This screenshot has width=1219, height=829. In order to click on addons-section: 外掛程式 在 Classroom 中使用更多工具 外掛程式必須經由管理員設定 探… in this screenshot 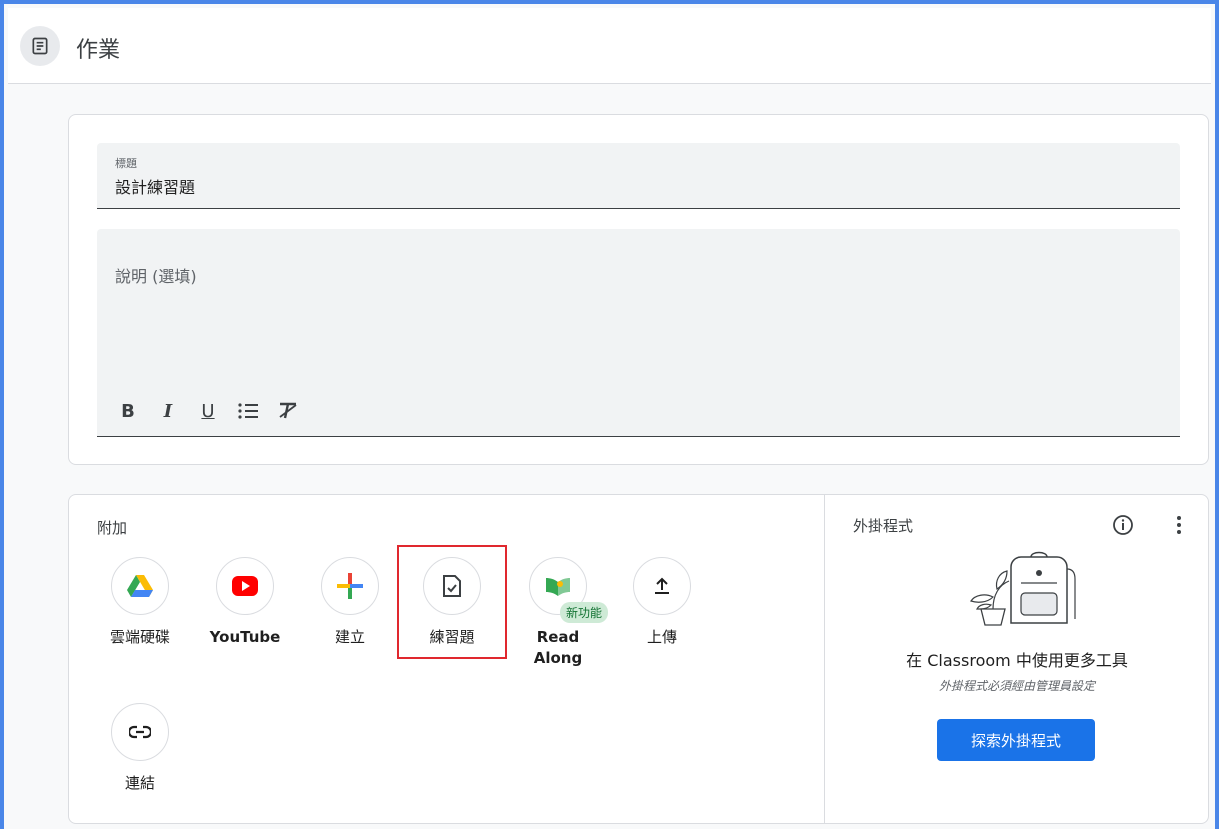, I will do `click(1017, 659)`.